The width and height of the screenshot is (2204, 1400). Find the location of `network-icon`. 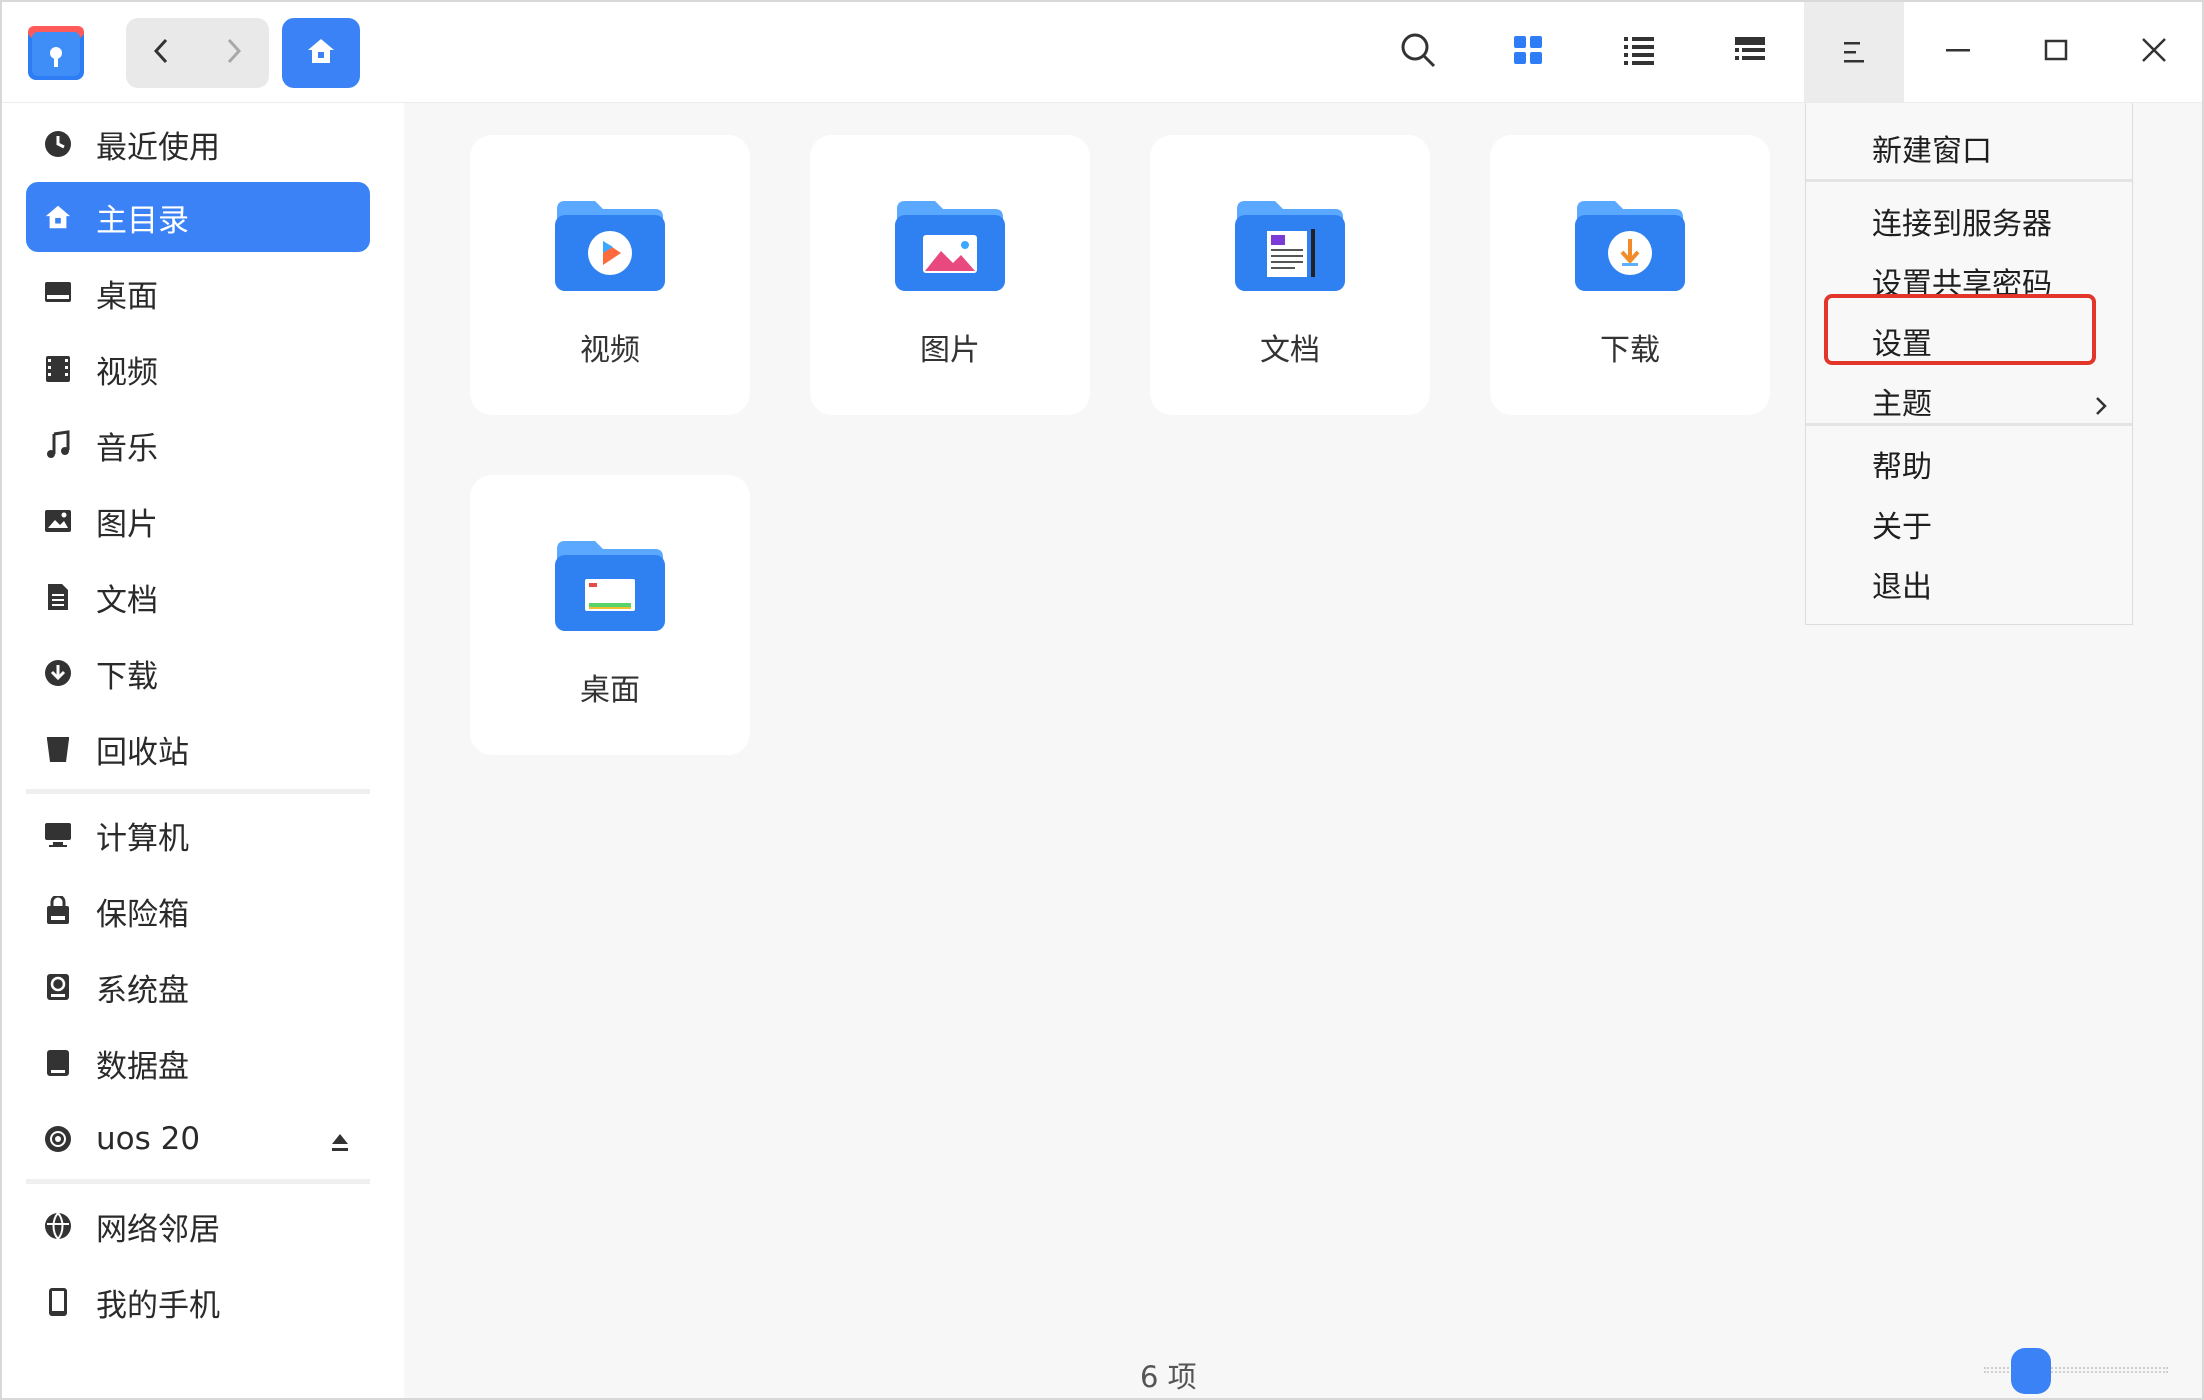

network-icon is located at coordinates (58, 1226).